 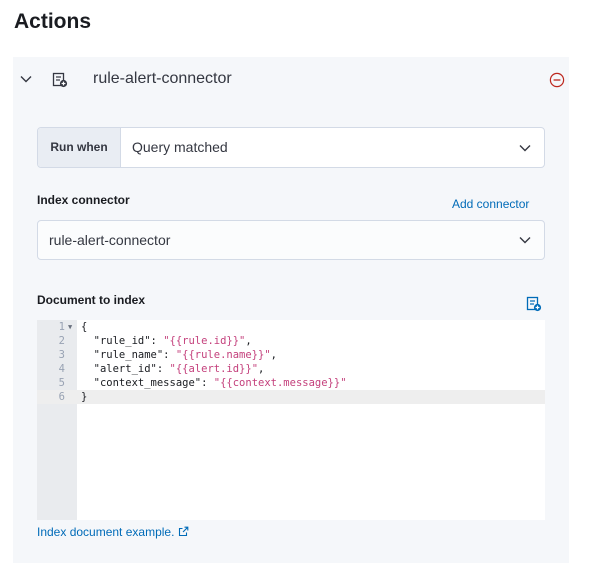 What do you see at coordinates (291, 369) in the screenshot?
I see `code-line: 4 "alert_id": "{{alert.id}}",` at bounding box center [291, 369].